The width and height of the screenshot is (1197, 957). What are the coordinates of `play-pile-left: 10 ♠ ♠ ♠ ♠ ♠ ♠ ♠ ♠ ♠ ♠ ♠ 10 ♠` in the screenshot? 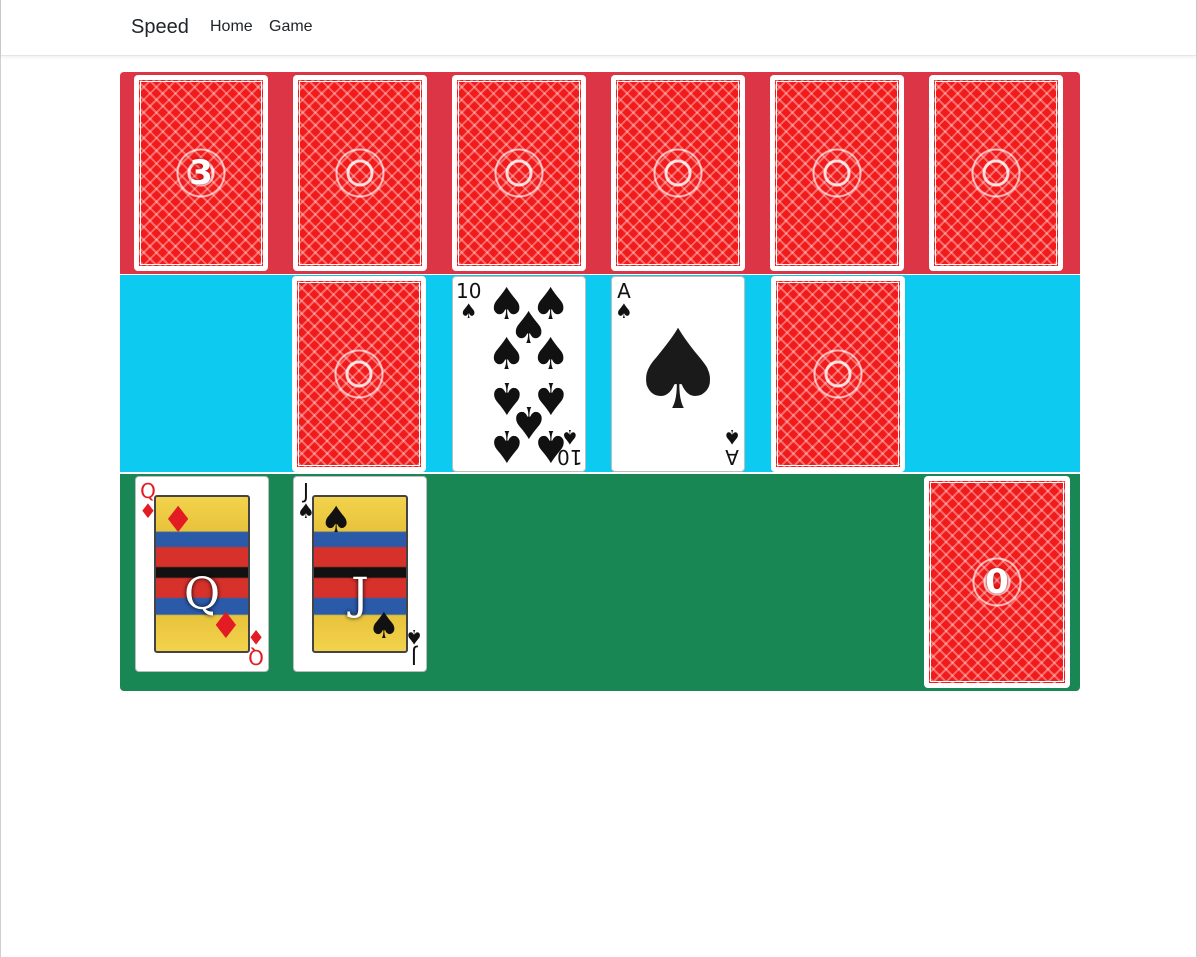 It's located at (519, 374).